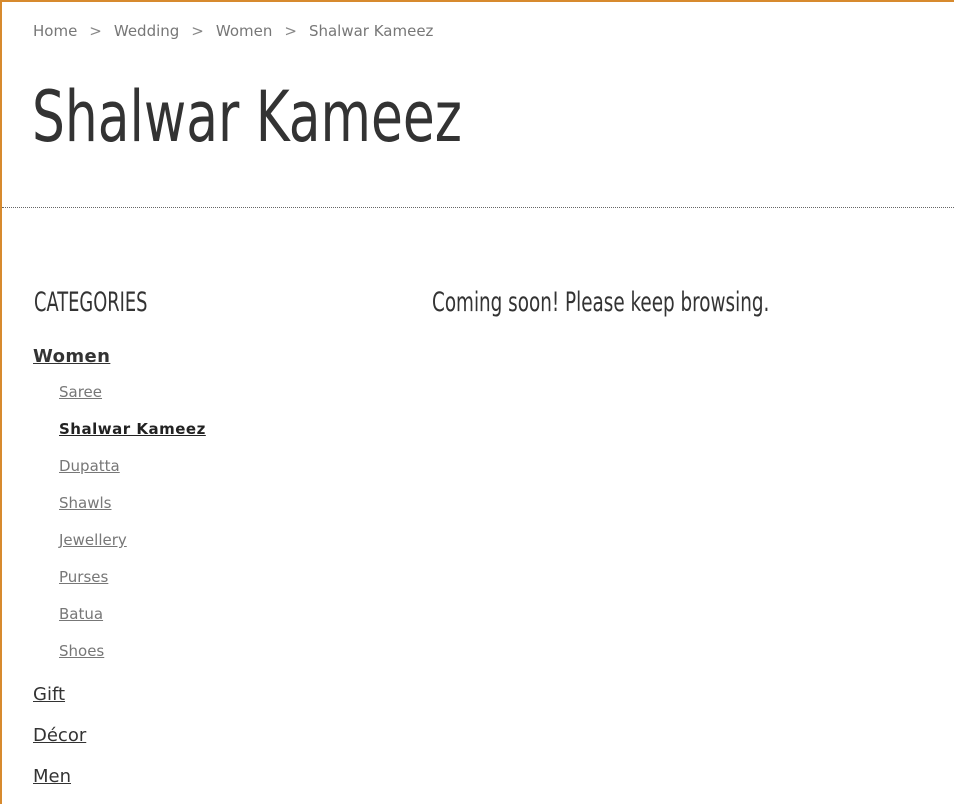 Image resolution: width=954 pixels, height=804 pixels. Describe the element at coordinates (119, 473) in the screenshot. I see `subcategory-item-dupatta: Dupatta` at that location.